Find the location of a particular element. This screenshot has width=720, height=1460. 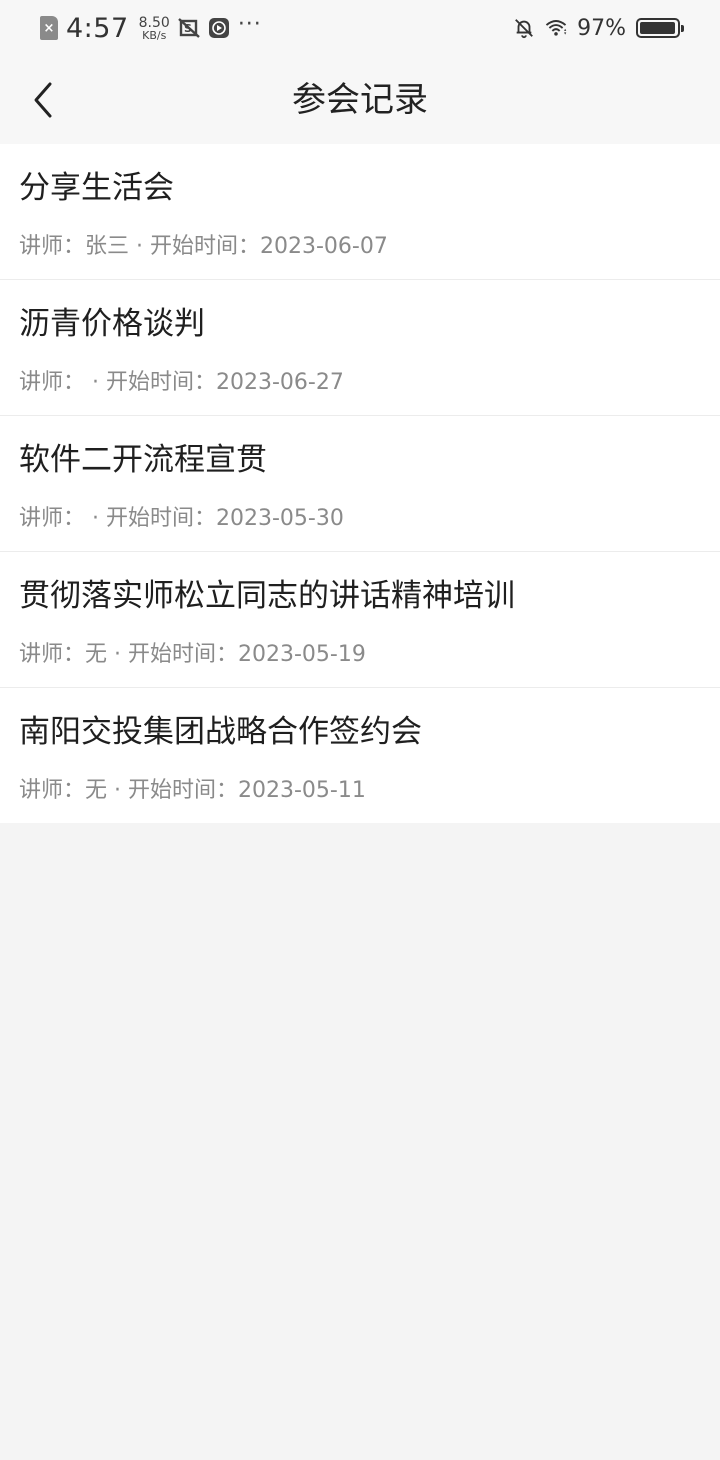

record-meta: 讲师： · 开始时间：2023-06-27 is located at coordinates (181, 382).